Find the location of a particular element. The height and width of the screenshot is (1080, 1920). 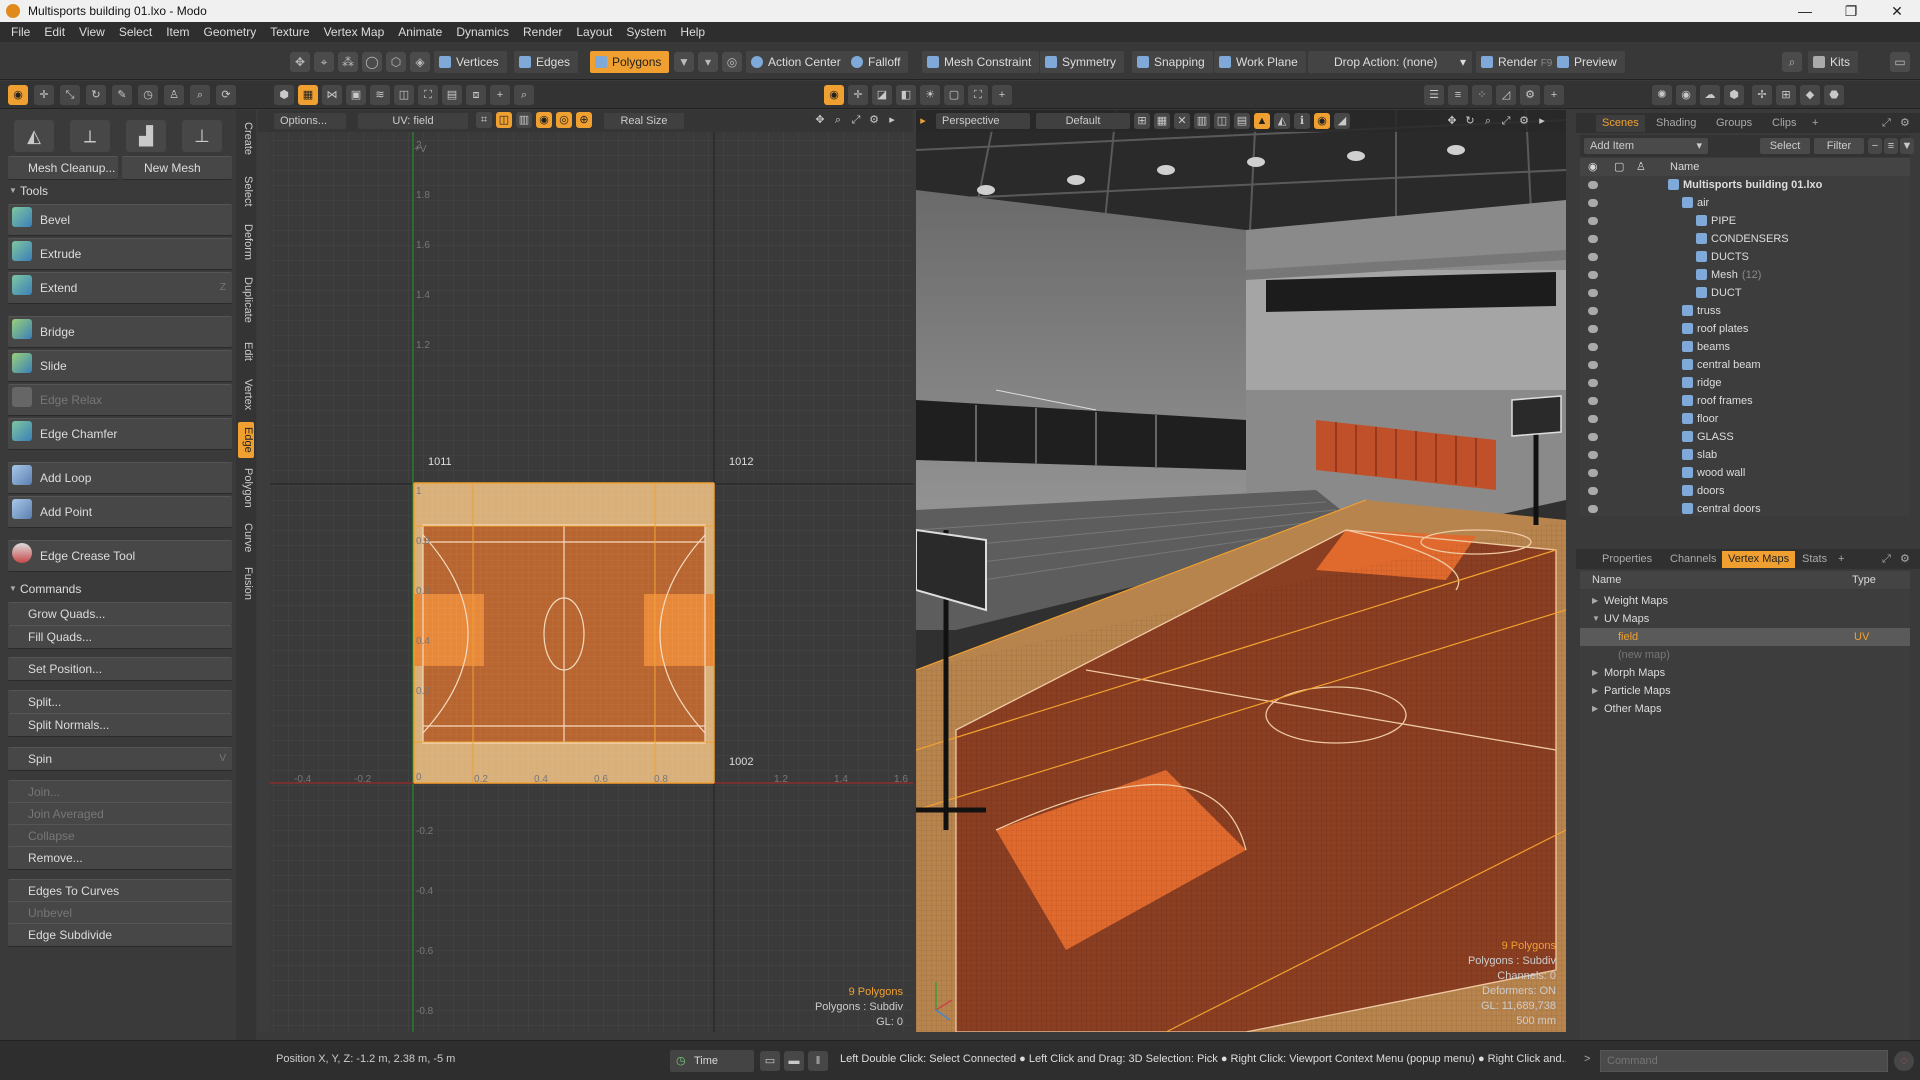

scene-material-icon: ◆ is located at coordinates (1810, 95).